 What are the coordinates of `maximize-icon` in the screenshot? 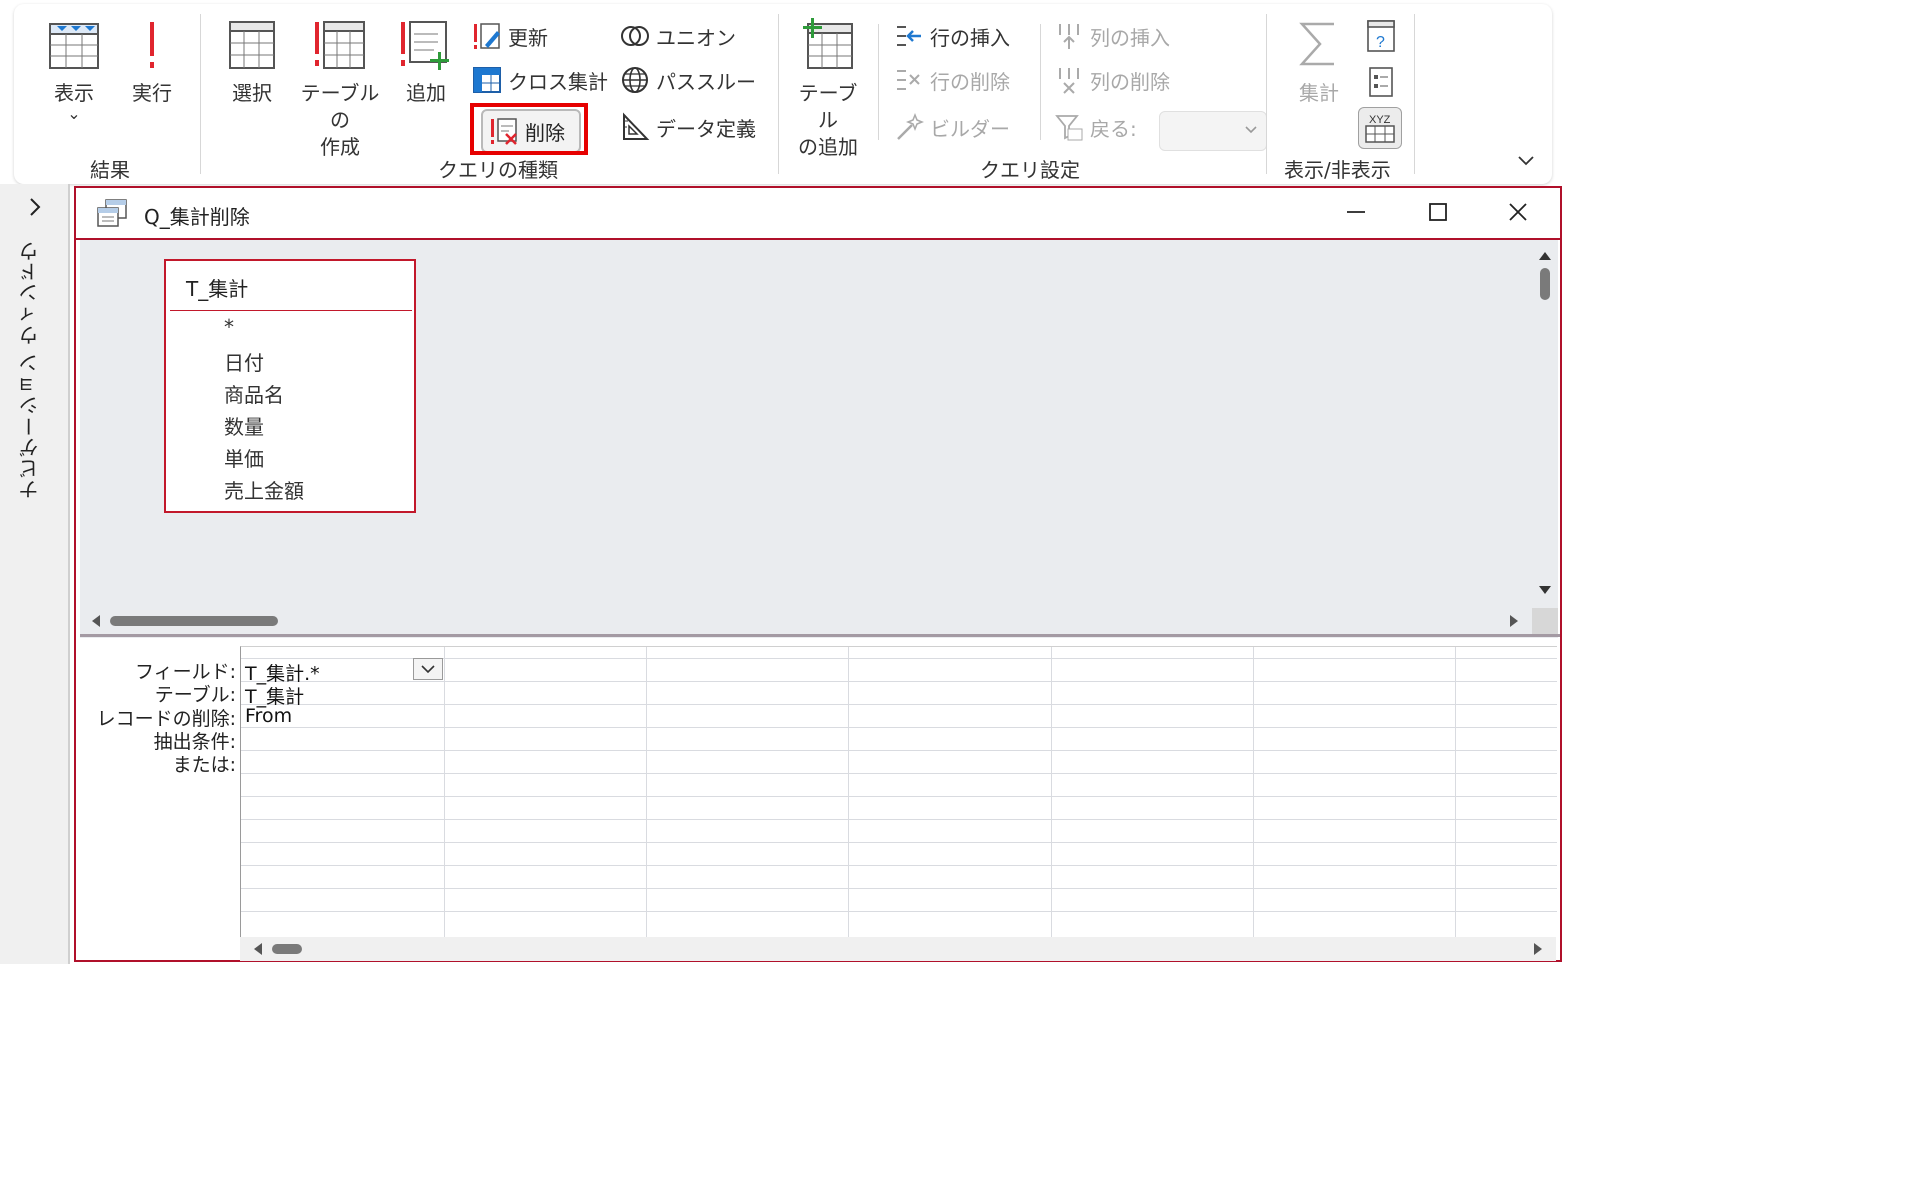 It's located at (1438, 212).